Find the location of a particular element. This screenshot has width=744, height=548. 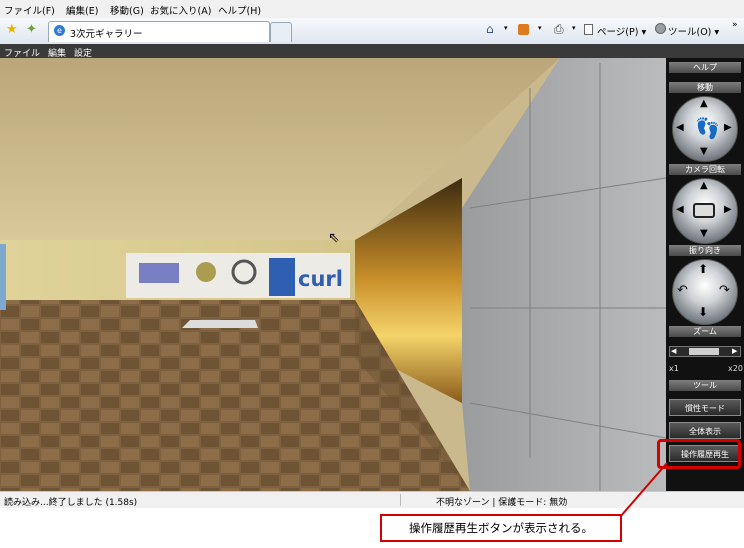

turn-right-icon: ↷ is located at coordinates (724, 290).